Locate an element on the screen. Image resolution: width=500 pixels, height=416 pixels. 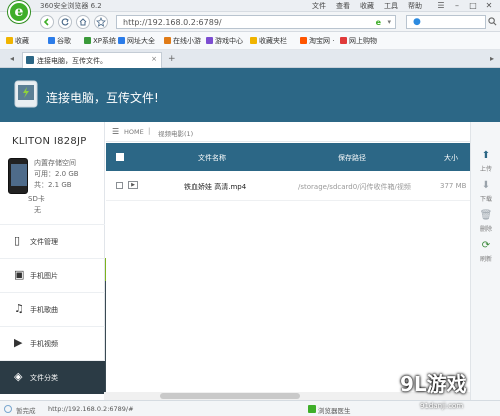
favorite-star-button is located at coordinates (101, 22).